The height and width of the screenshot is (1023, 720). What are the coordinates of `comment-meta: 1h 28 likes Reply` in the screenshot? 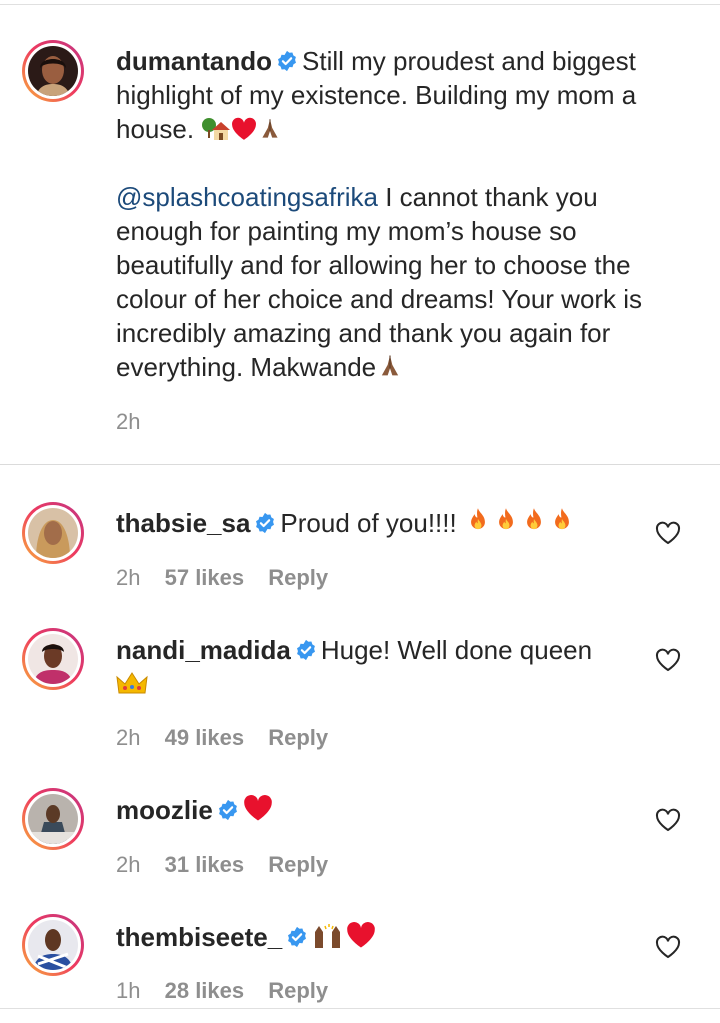 It's located at (231, 991).